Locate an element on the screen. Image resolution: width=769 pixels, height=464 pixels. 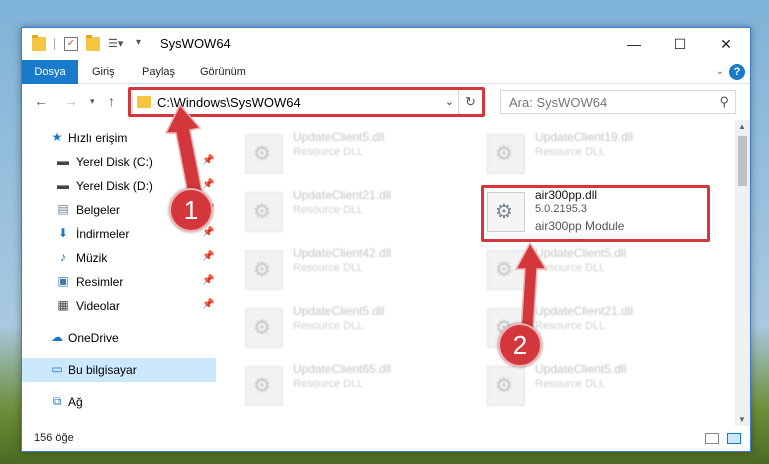
sidebar-item-label: Yerel Disk (C:) is located at coordinates (114, 162).